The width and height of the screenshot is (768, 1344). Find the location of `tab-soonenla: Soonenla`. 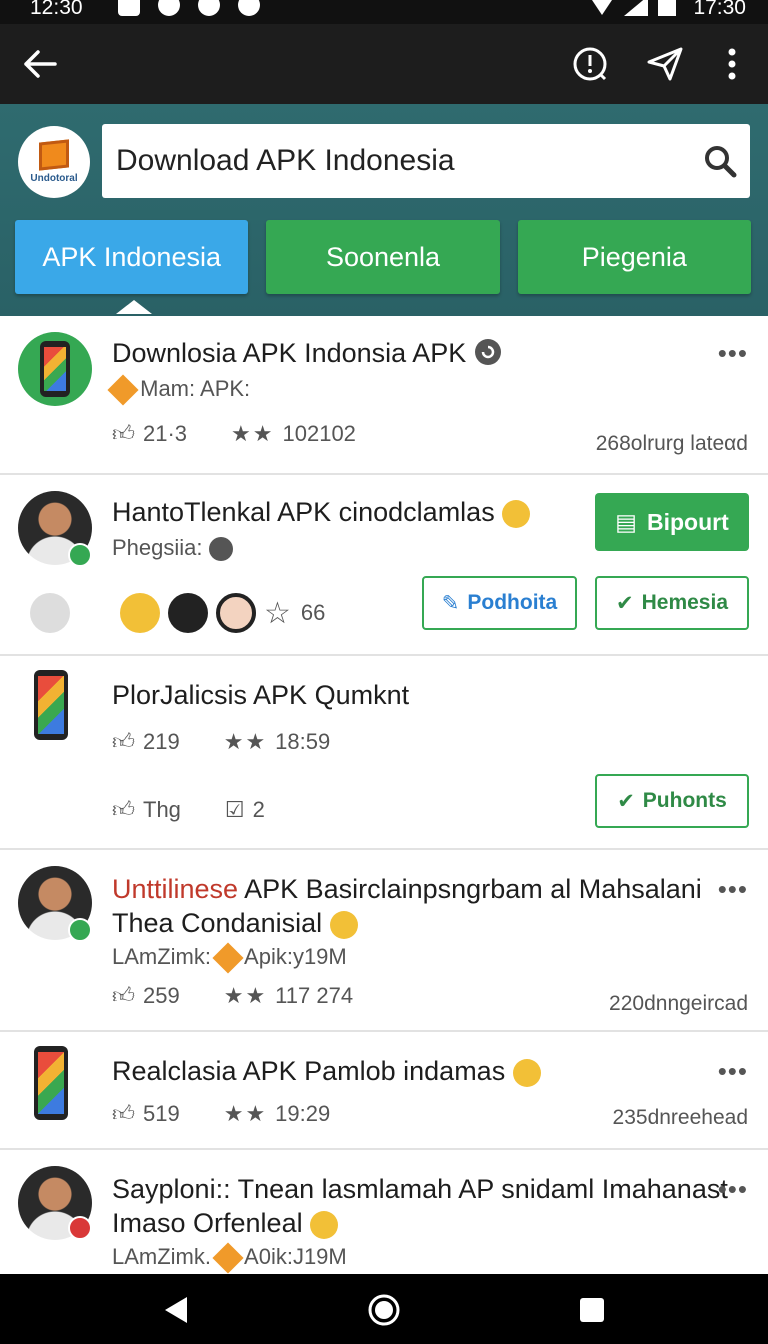

tab-soonenla: Soonenla is located at coordinates (383, 257).